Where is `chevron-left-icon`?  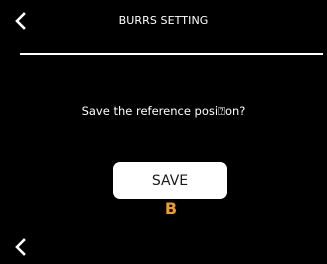 chevron-left-icon is located at coordinates (20, 247).